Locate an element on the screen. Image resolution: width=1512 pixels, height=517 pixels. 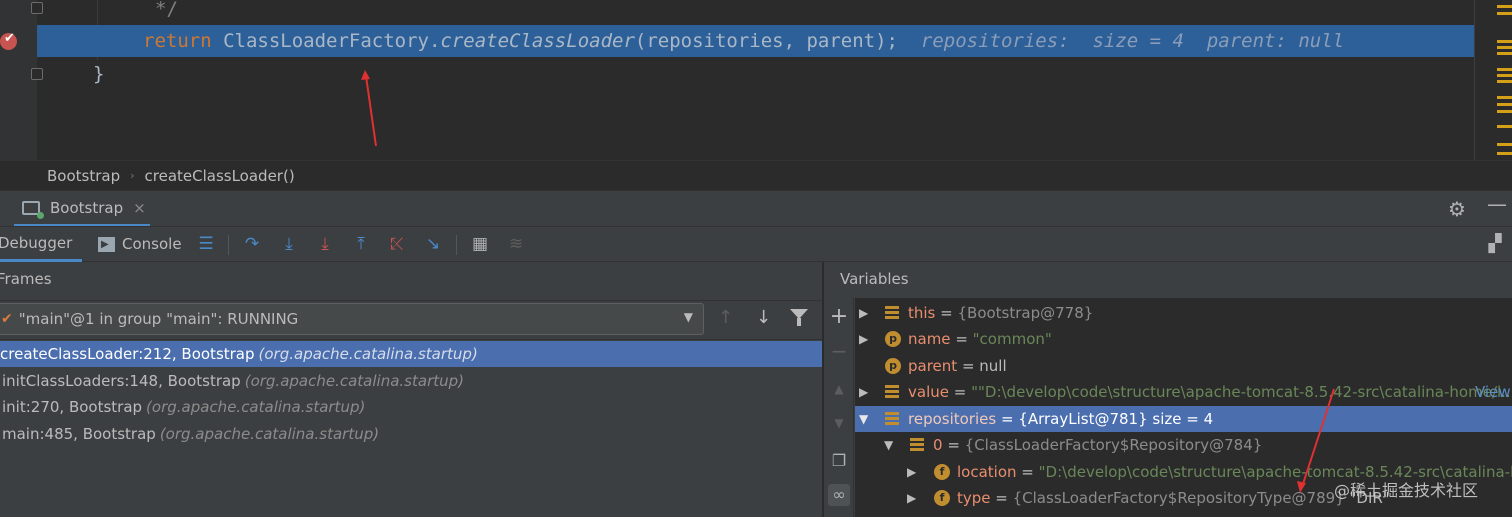
tab-debugger: Debugger is located at coordinates (41, 244).